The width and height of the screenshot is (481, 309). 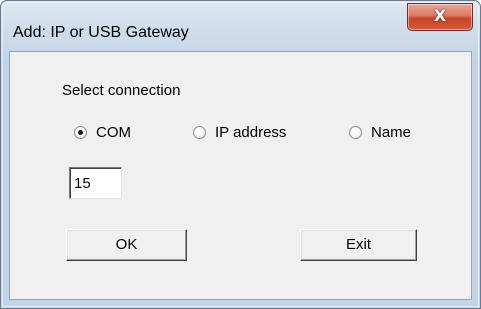 I want to click on radio-com-label: COM, so click(x=113, y=132).